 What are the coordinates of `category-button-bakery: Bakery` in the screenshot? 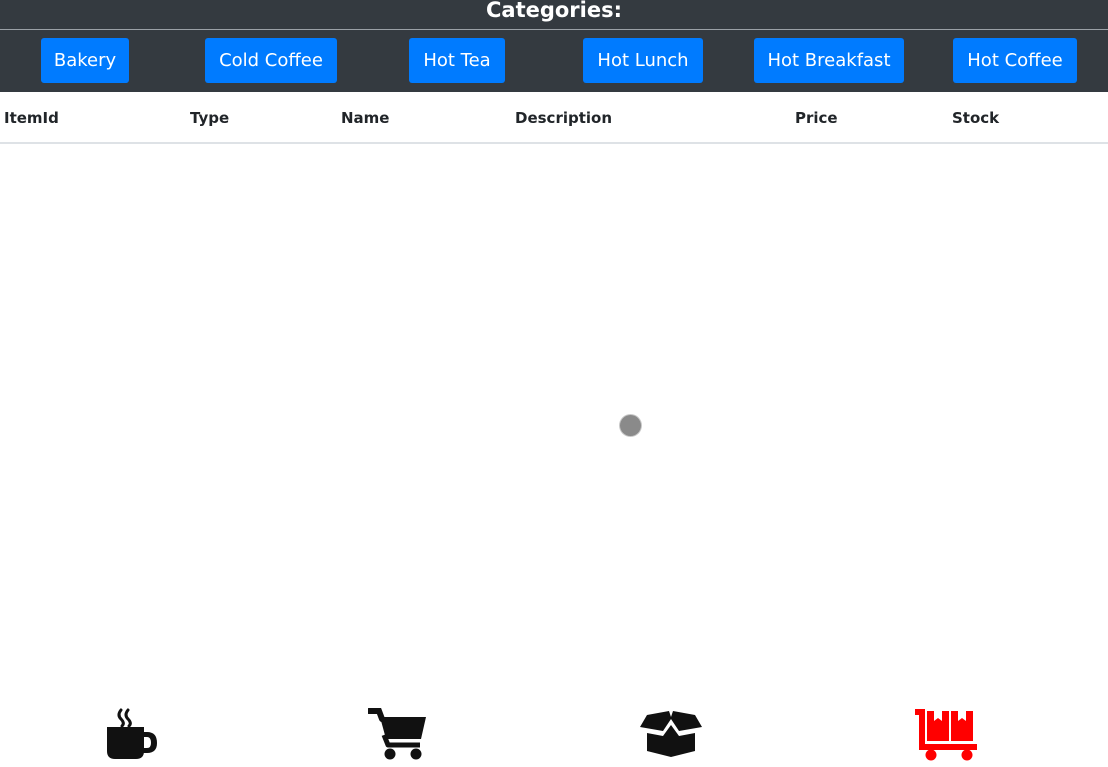 It's located at (85, 60).